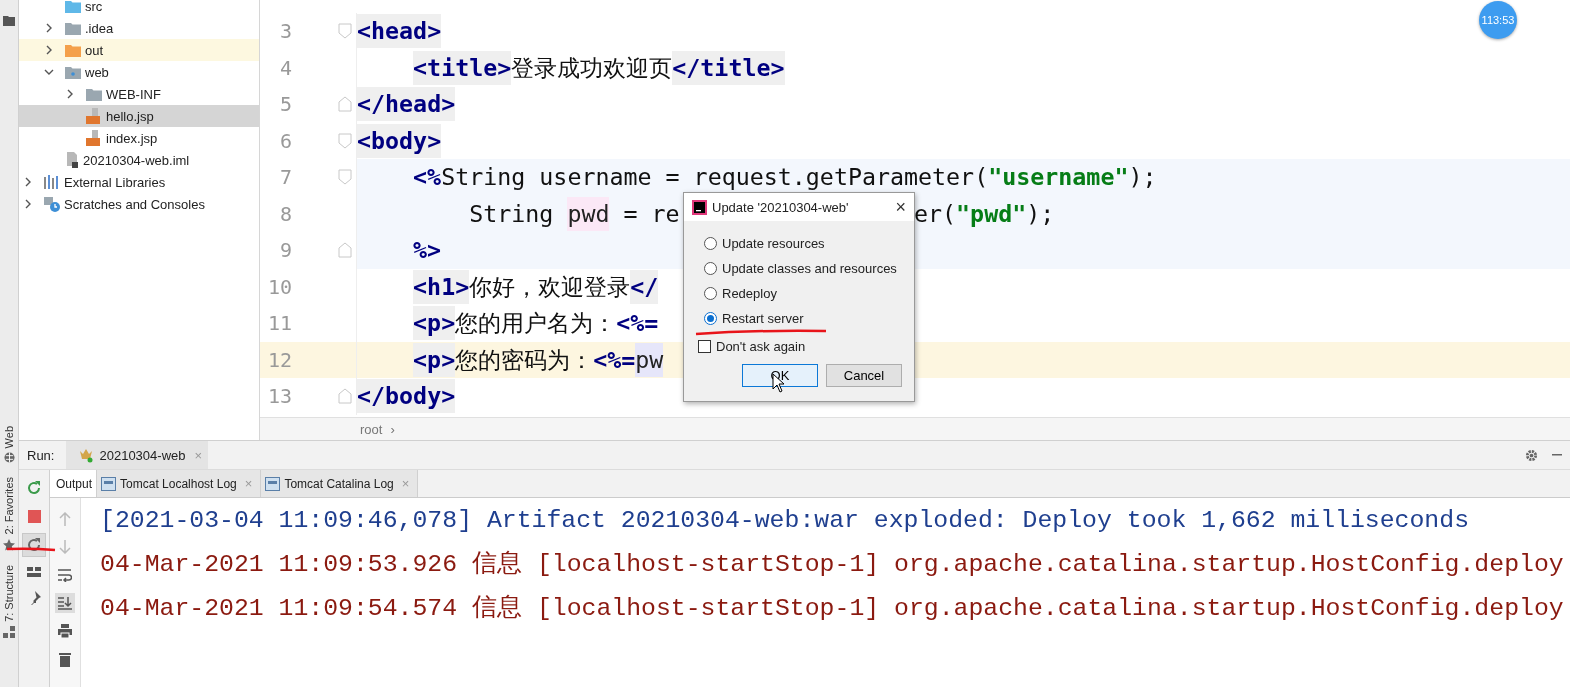 This screenshot has height=687, width=1570. What do you see at coordinates (1058, 177) in the screenshot?
I see `code-token: "username"` at bounding box center [1058, 177].